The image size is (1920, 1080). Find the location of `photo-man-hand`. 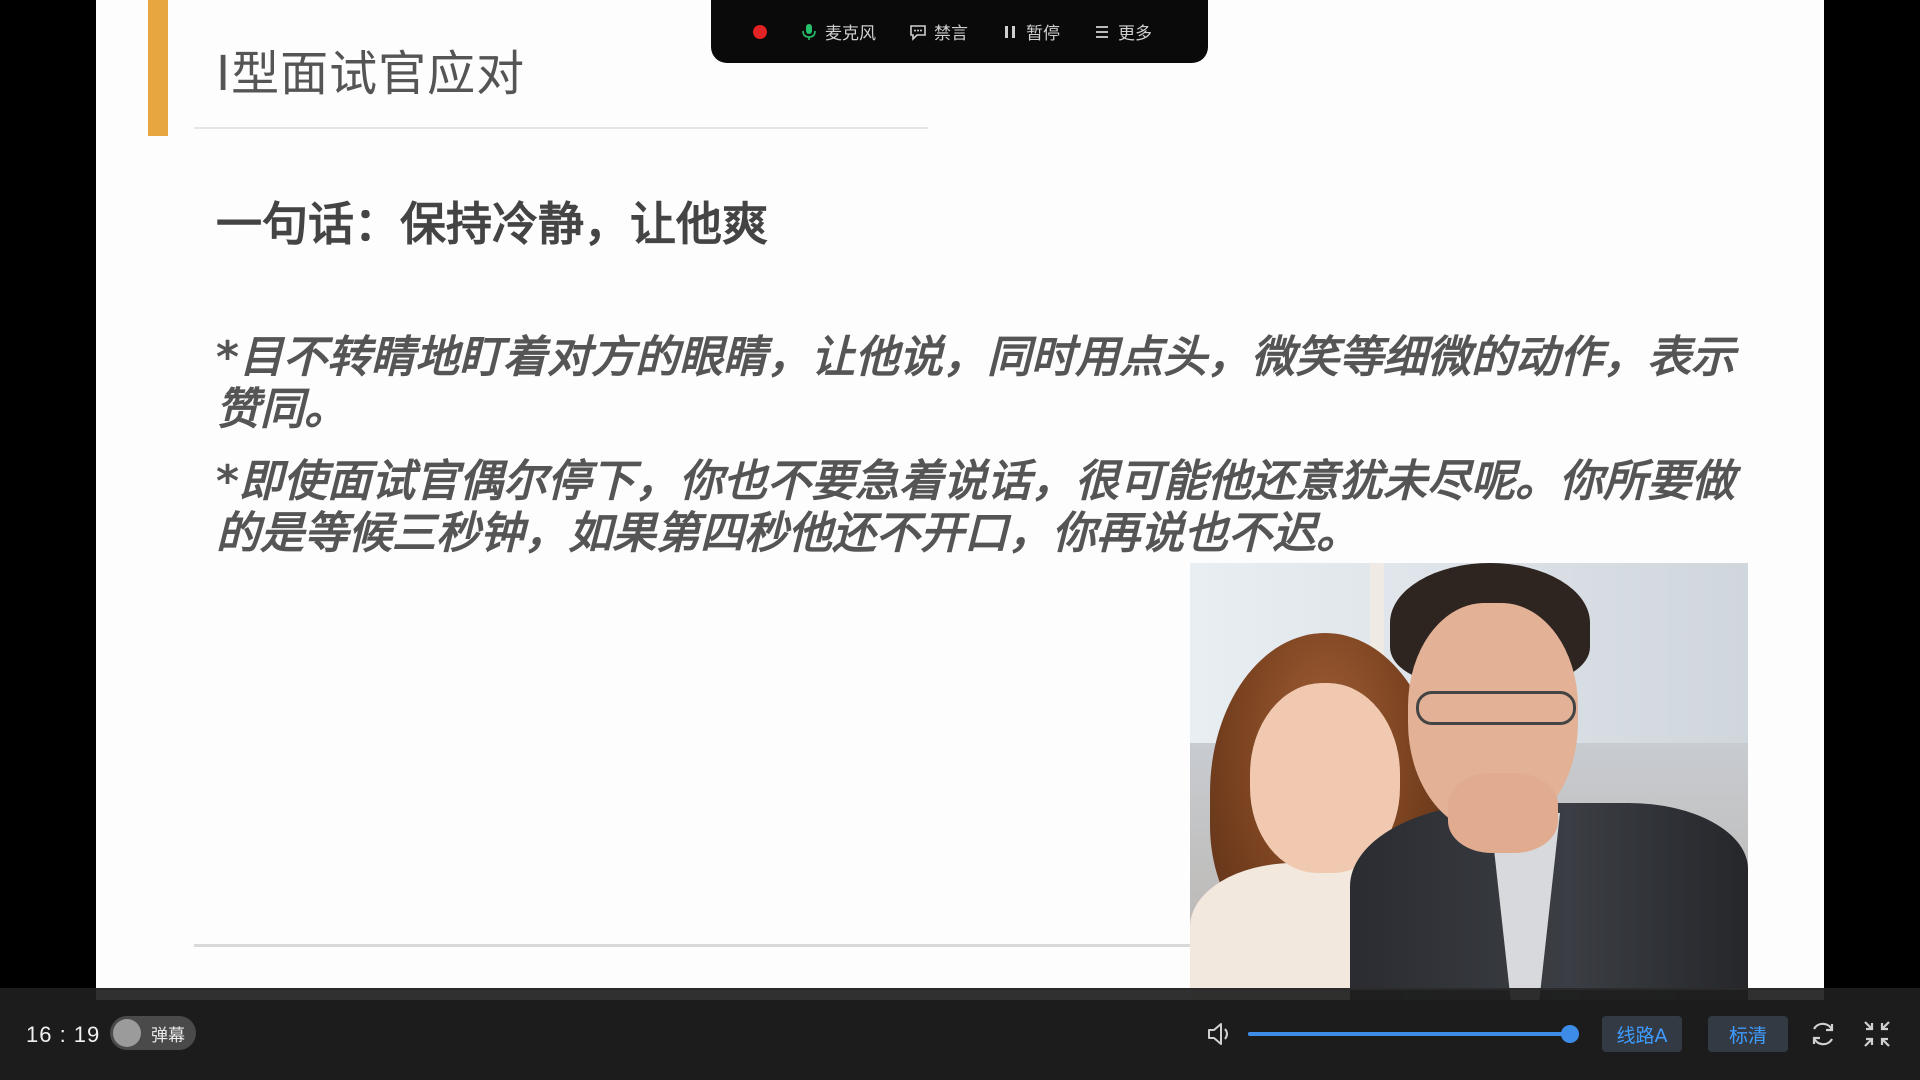

photo-man-hand is located at coordinates (1503, 813).